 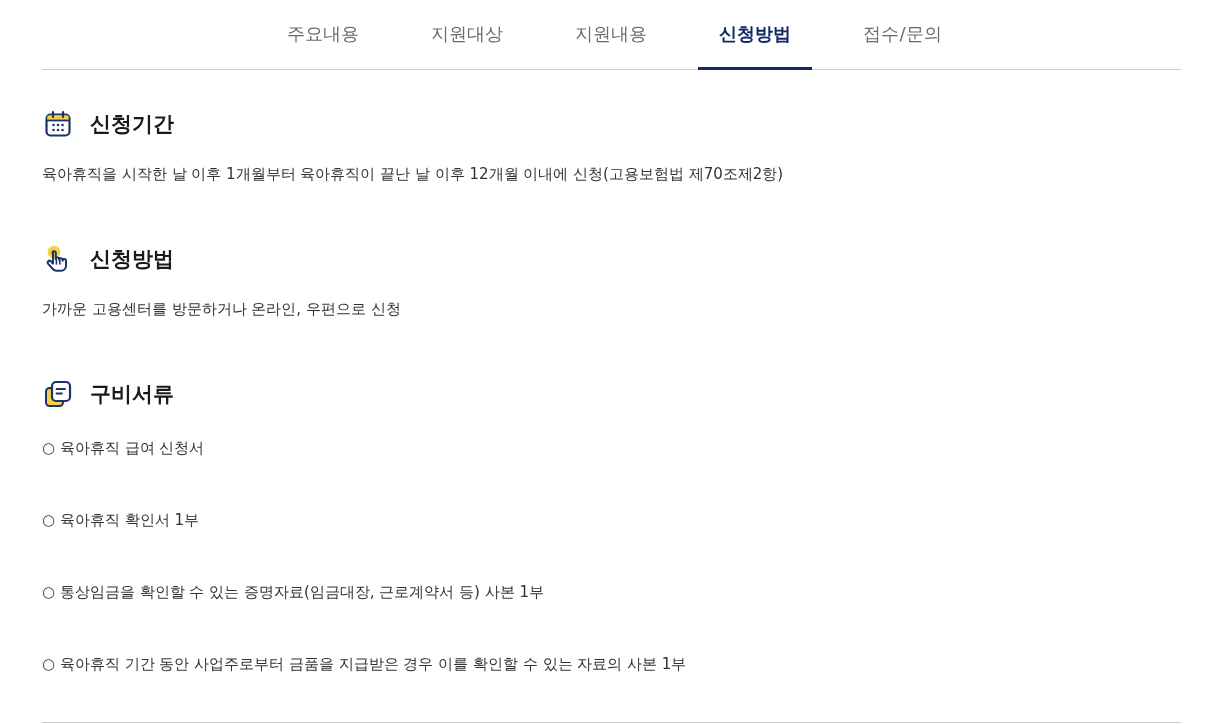 I want to click on document-item: ○ 육아휴직 급여 신청서, so click(x=124, y=448).